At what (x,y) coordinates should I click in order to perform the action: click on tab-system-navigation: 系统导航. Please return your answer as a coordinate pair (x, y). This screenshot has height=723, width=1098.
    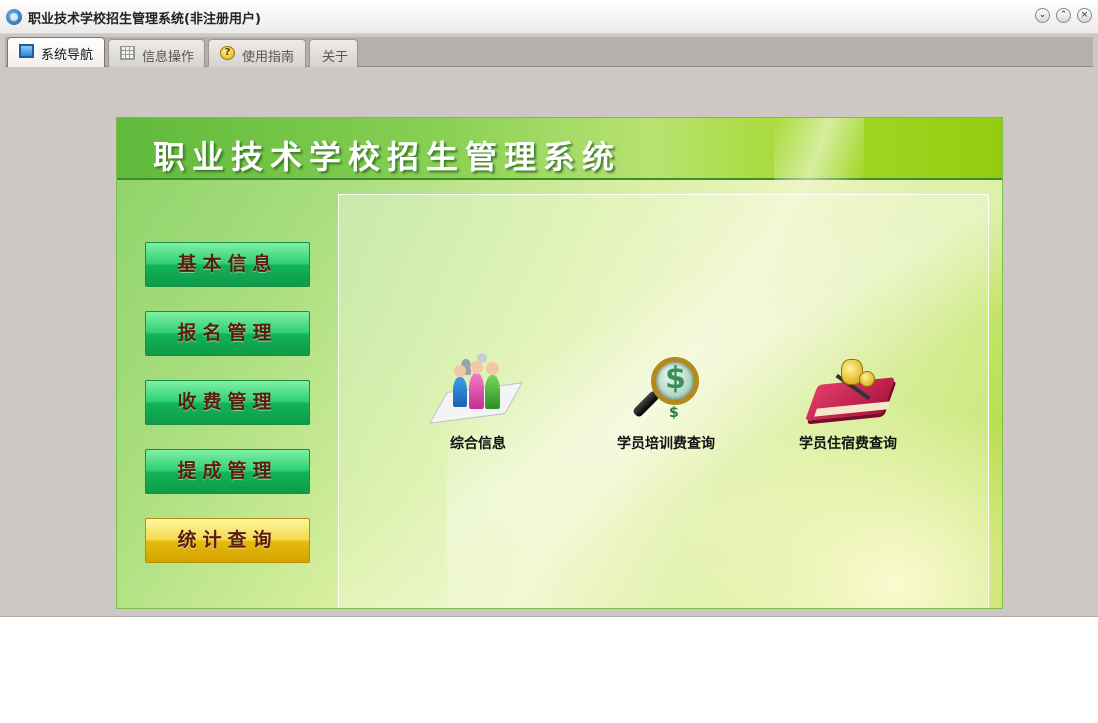
    Looking at the image, I should click on (56, 52).